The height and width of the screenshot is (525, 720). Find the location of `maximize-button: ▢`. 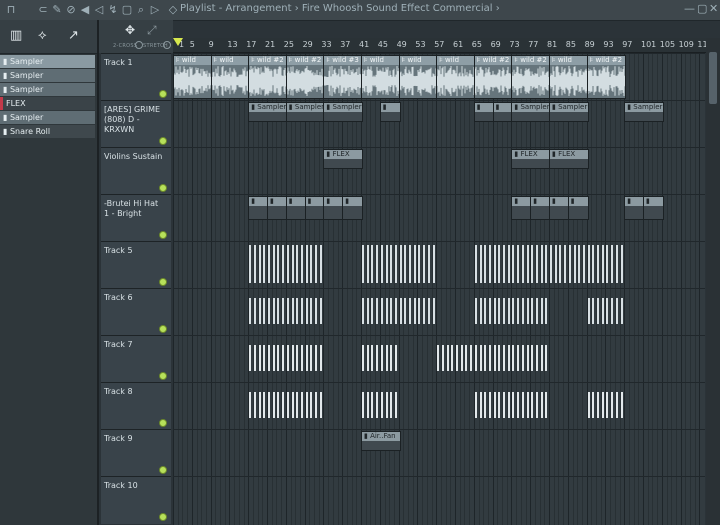

maximize-button: ▢ is located at coordinates (702, 8).